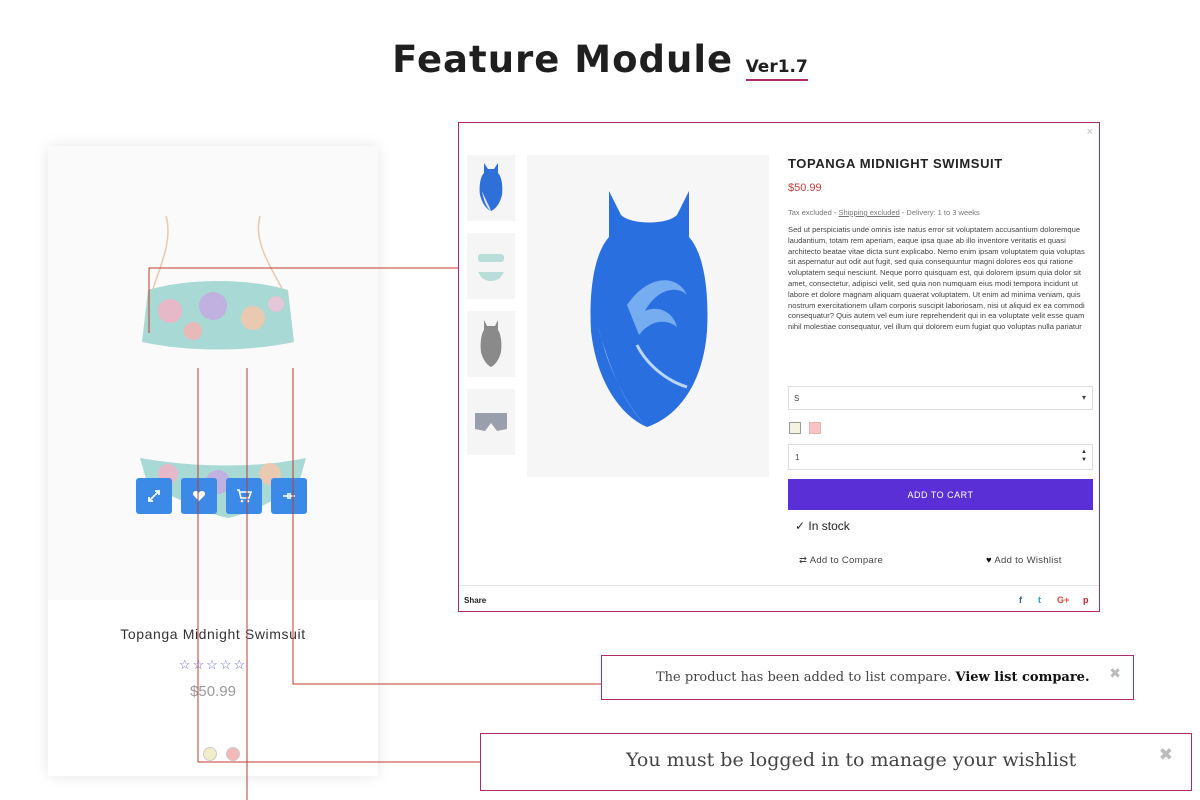  I want to click on quick-view-price: $50.99, so click(805, 188).